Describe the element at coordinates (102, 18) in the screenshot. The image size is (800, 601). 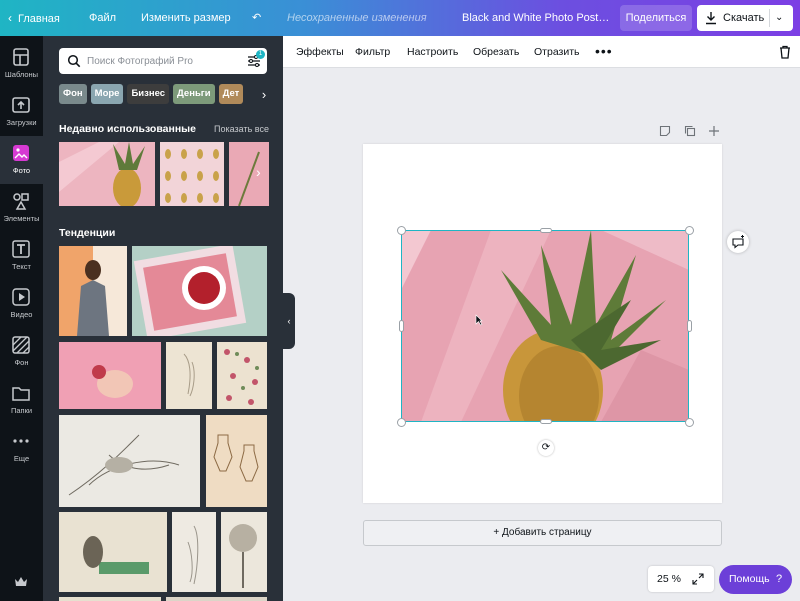
I see `file-menu-button: Файл` at that location.